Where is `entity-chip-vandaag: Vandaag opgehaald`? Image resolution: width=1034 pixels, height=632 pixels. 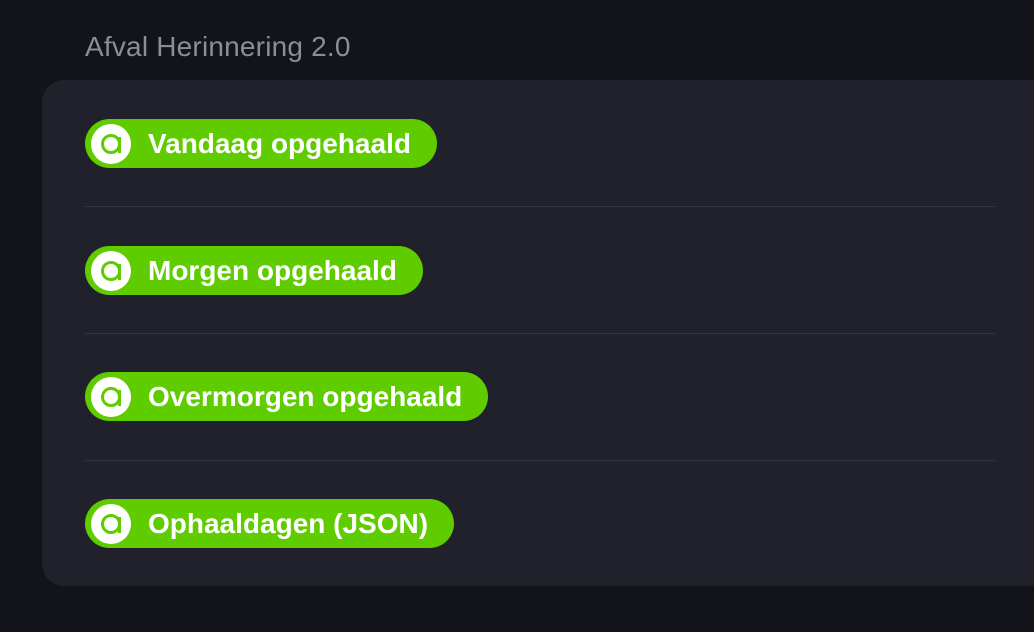
entity-chip-vandaag: Vandaag opgehaald is located at coordinates (261, 143).